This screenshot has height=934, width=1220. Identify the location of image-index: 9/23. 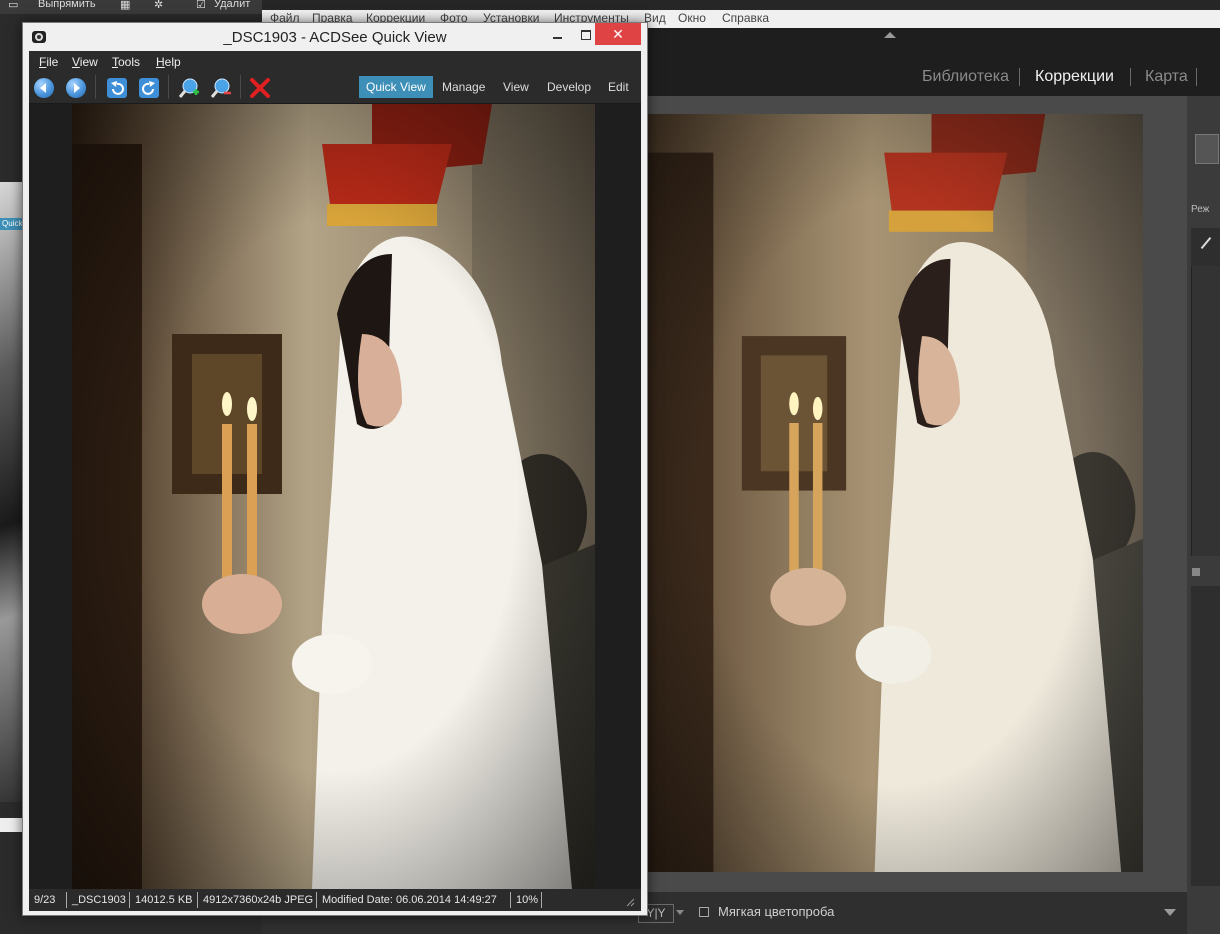
(45, 900).